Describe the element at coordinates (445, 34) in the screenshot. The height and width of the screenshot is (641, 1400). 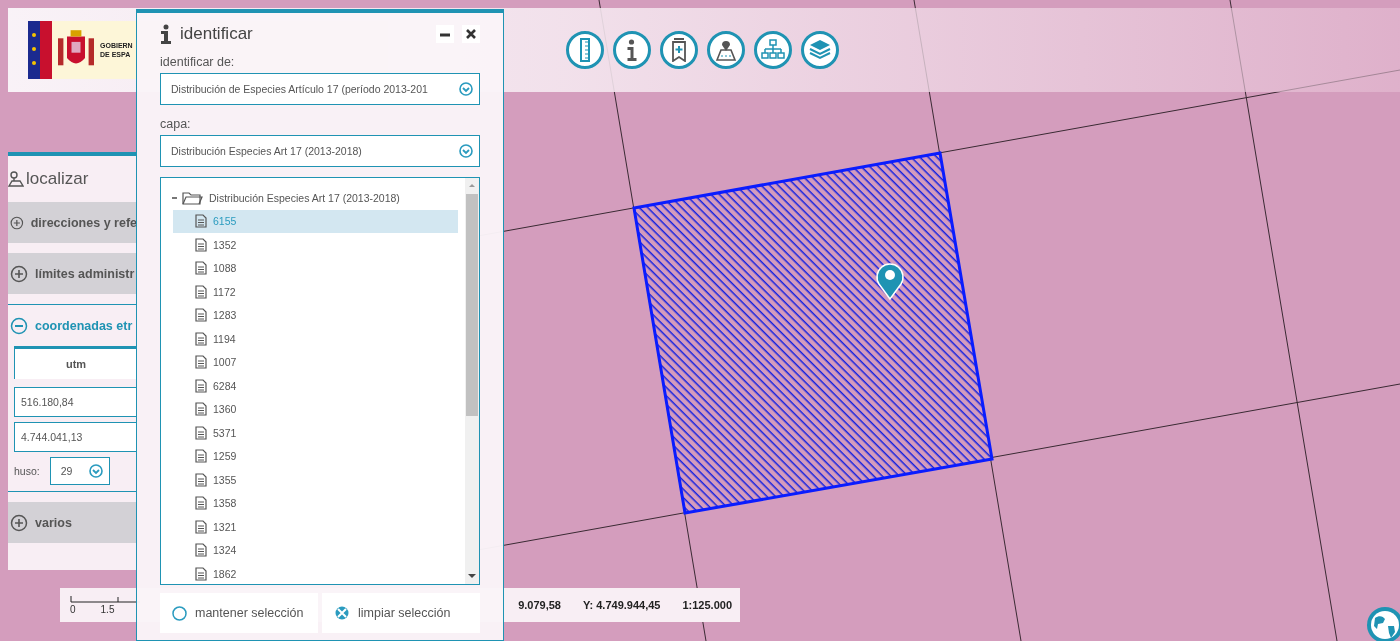
I see `minimize-button` at that location.